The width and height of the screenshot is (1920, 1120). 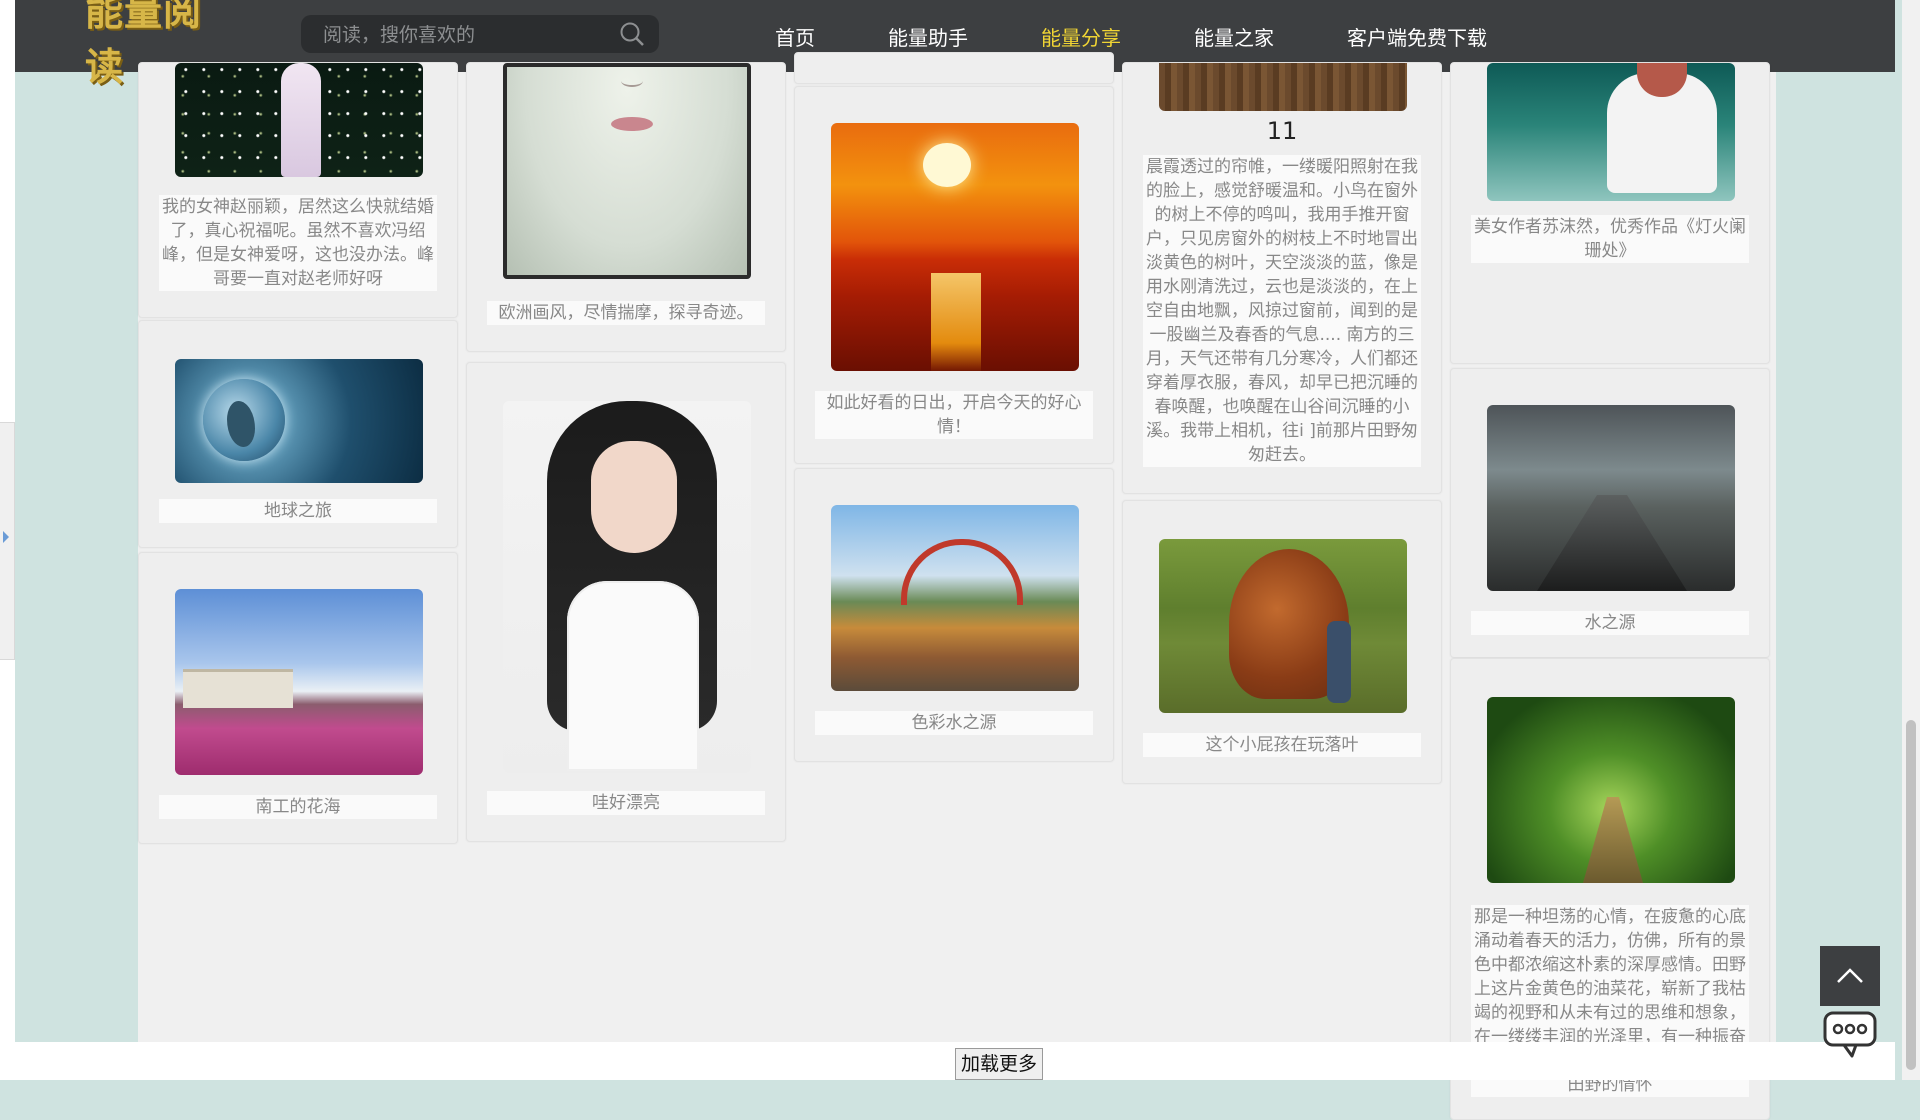 I want to click on site-logo: 能量阅读, so click(x=155, y=44).